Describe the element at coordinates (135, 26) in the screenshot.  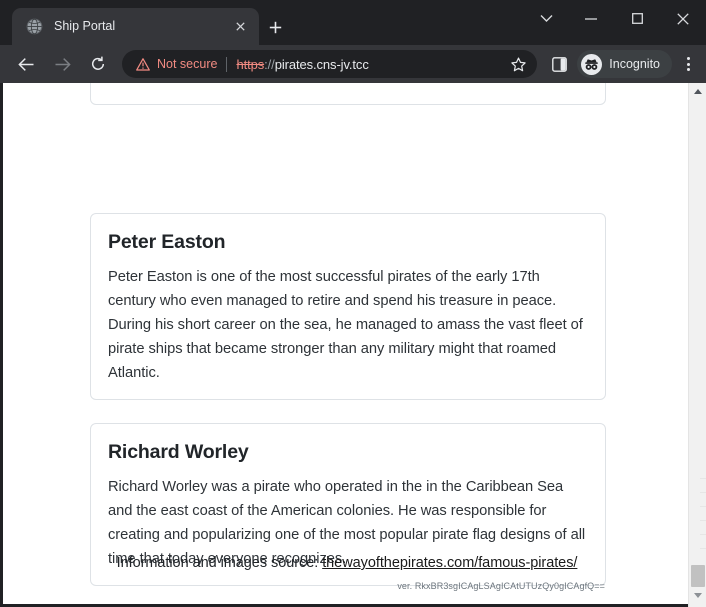
I see `browser-tab-ship-portal: Ship Portal` at that location.